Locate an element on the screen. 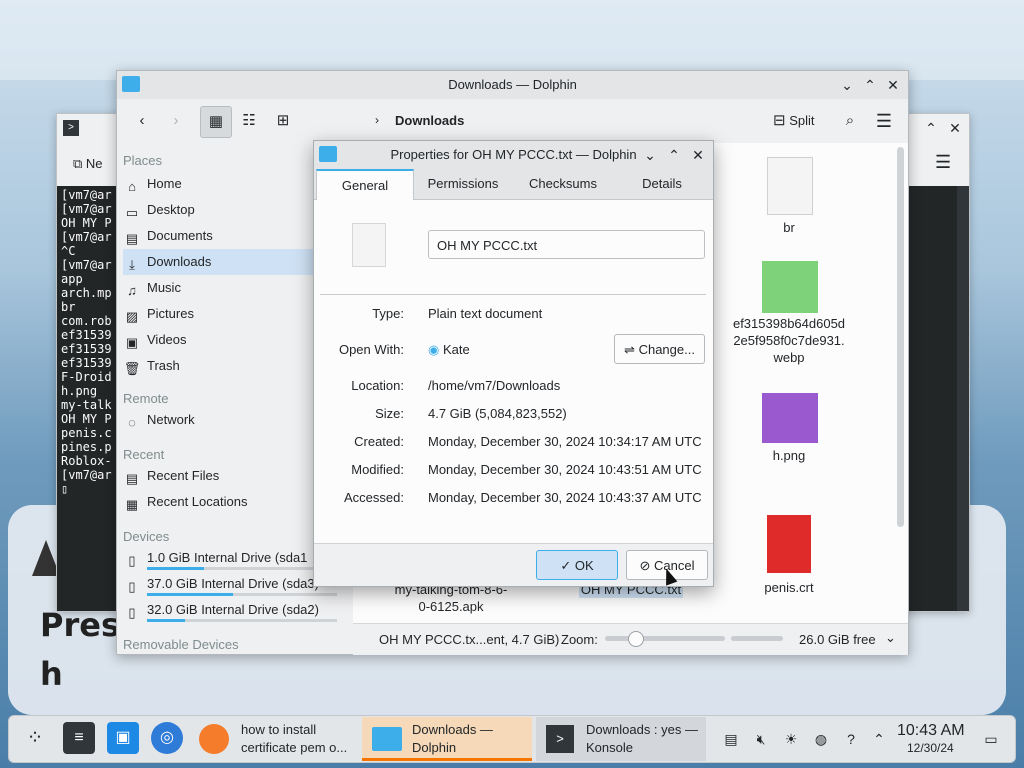 This screenshot has width=1024, height=768. free-space-label: 26.0 GiB free is located at coordinates (837, 639).